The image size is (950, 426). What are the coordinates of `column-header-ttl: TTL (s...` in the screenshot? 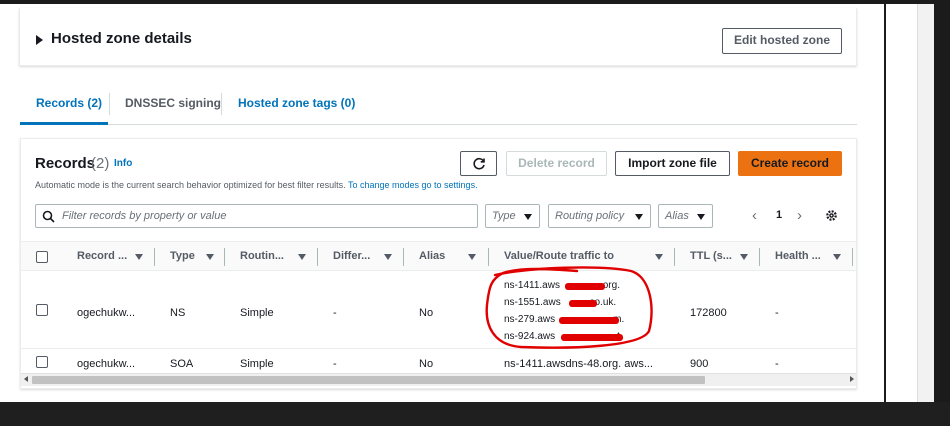 It's located at (711, 256).